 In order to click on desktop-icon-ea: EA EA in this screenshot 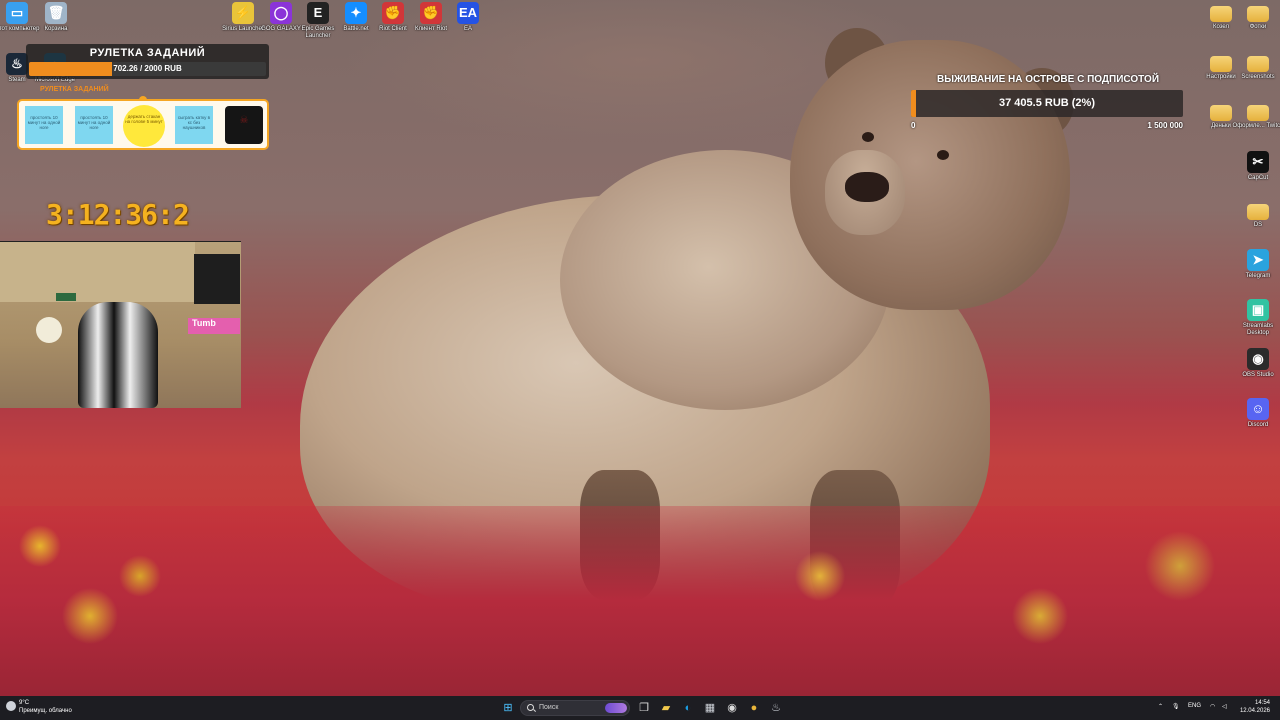, I will do `click(468, 17)`.